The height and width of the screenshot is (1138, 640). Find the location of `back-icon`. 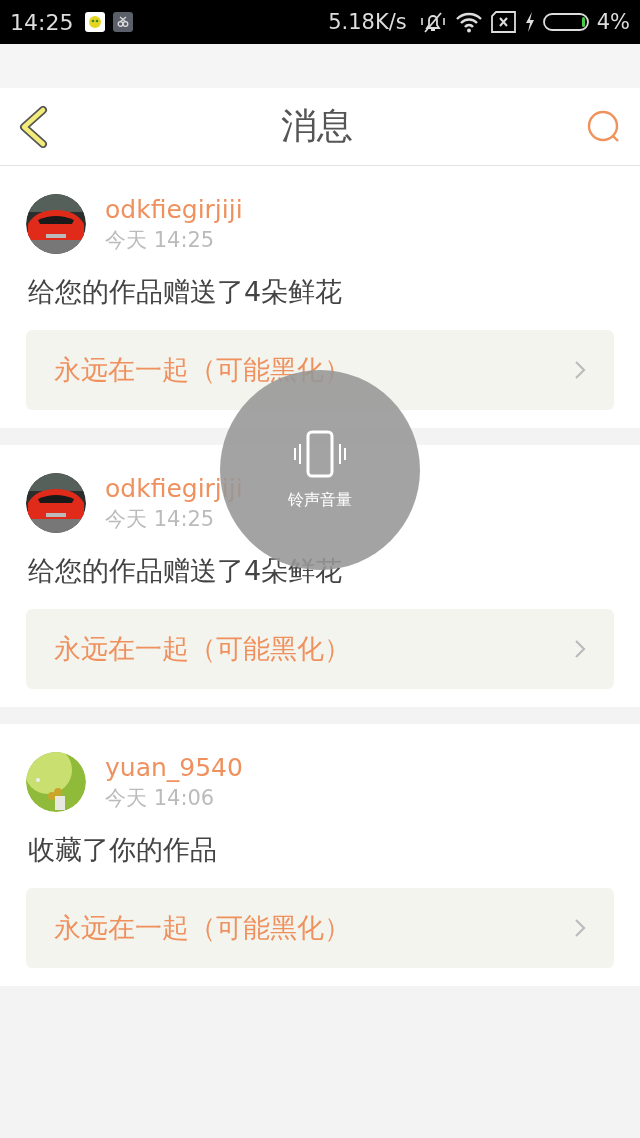

back-icon is located at coordinates (33, 126).